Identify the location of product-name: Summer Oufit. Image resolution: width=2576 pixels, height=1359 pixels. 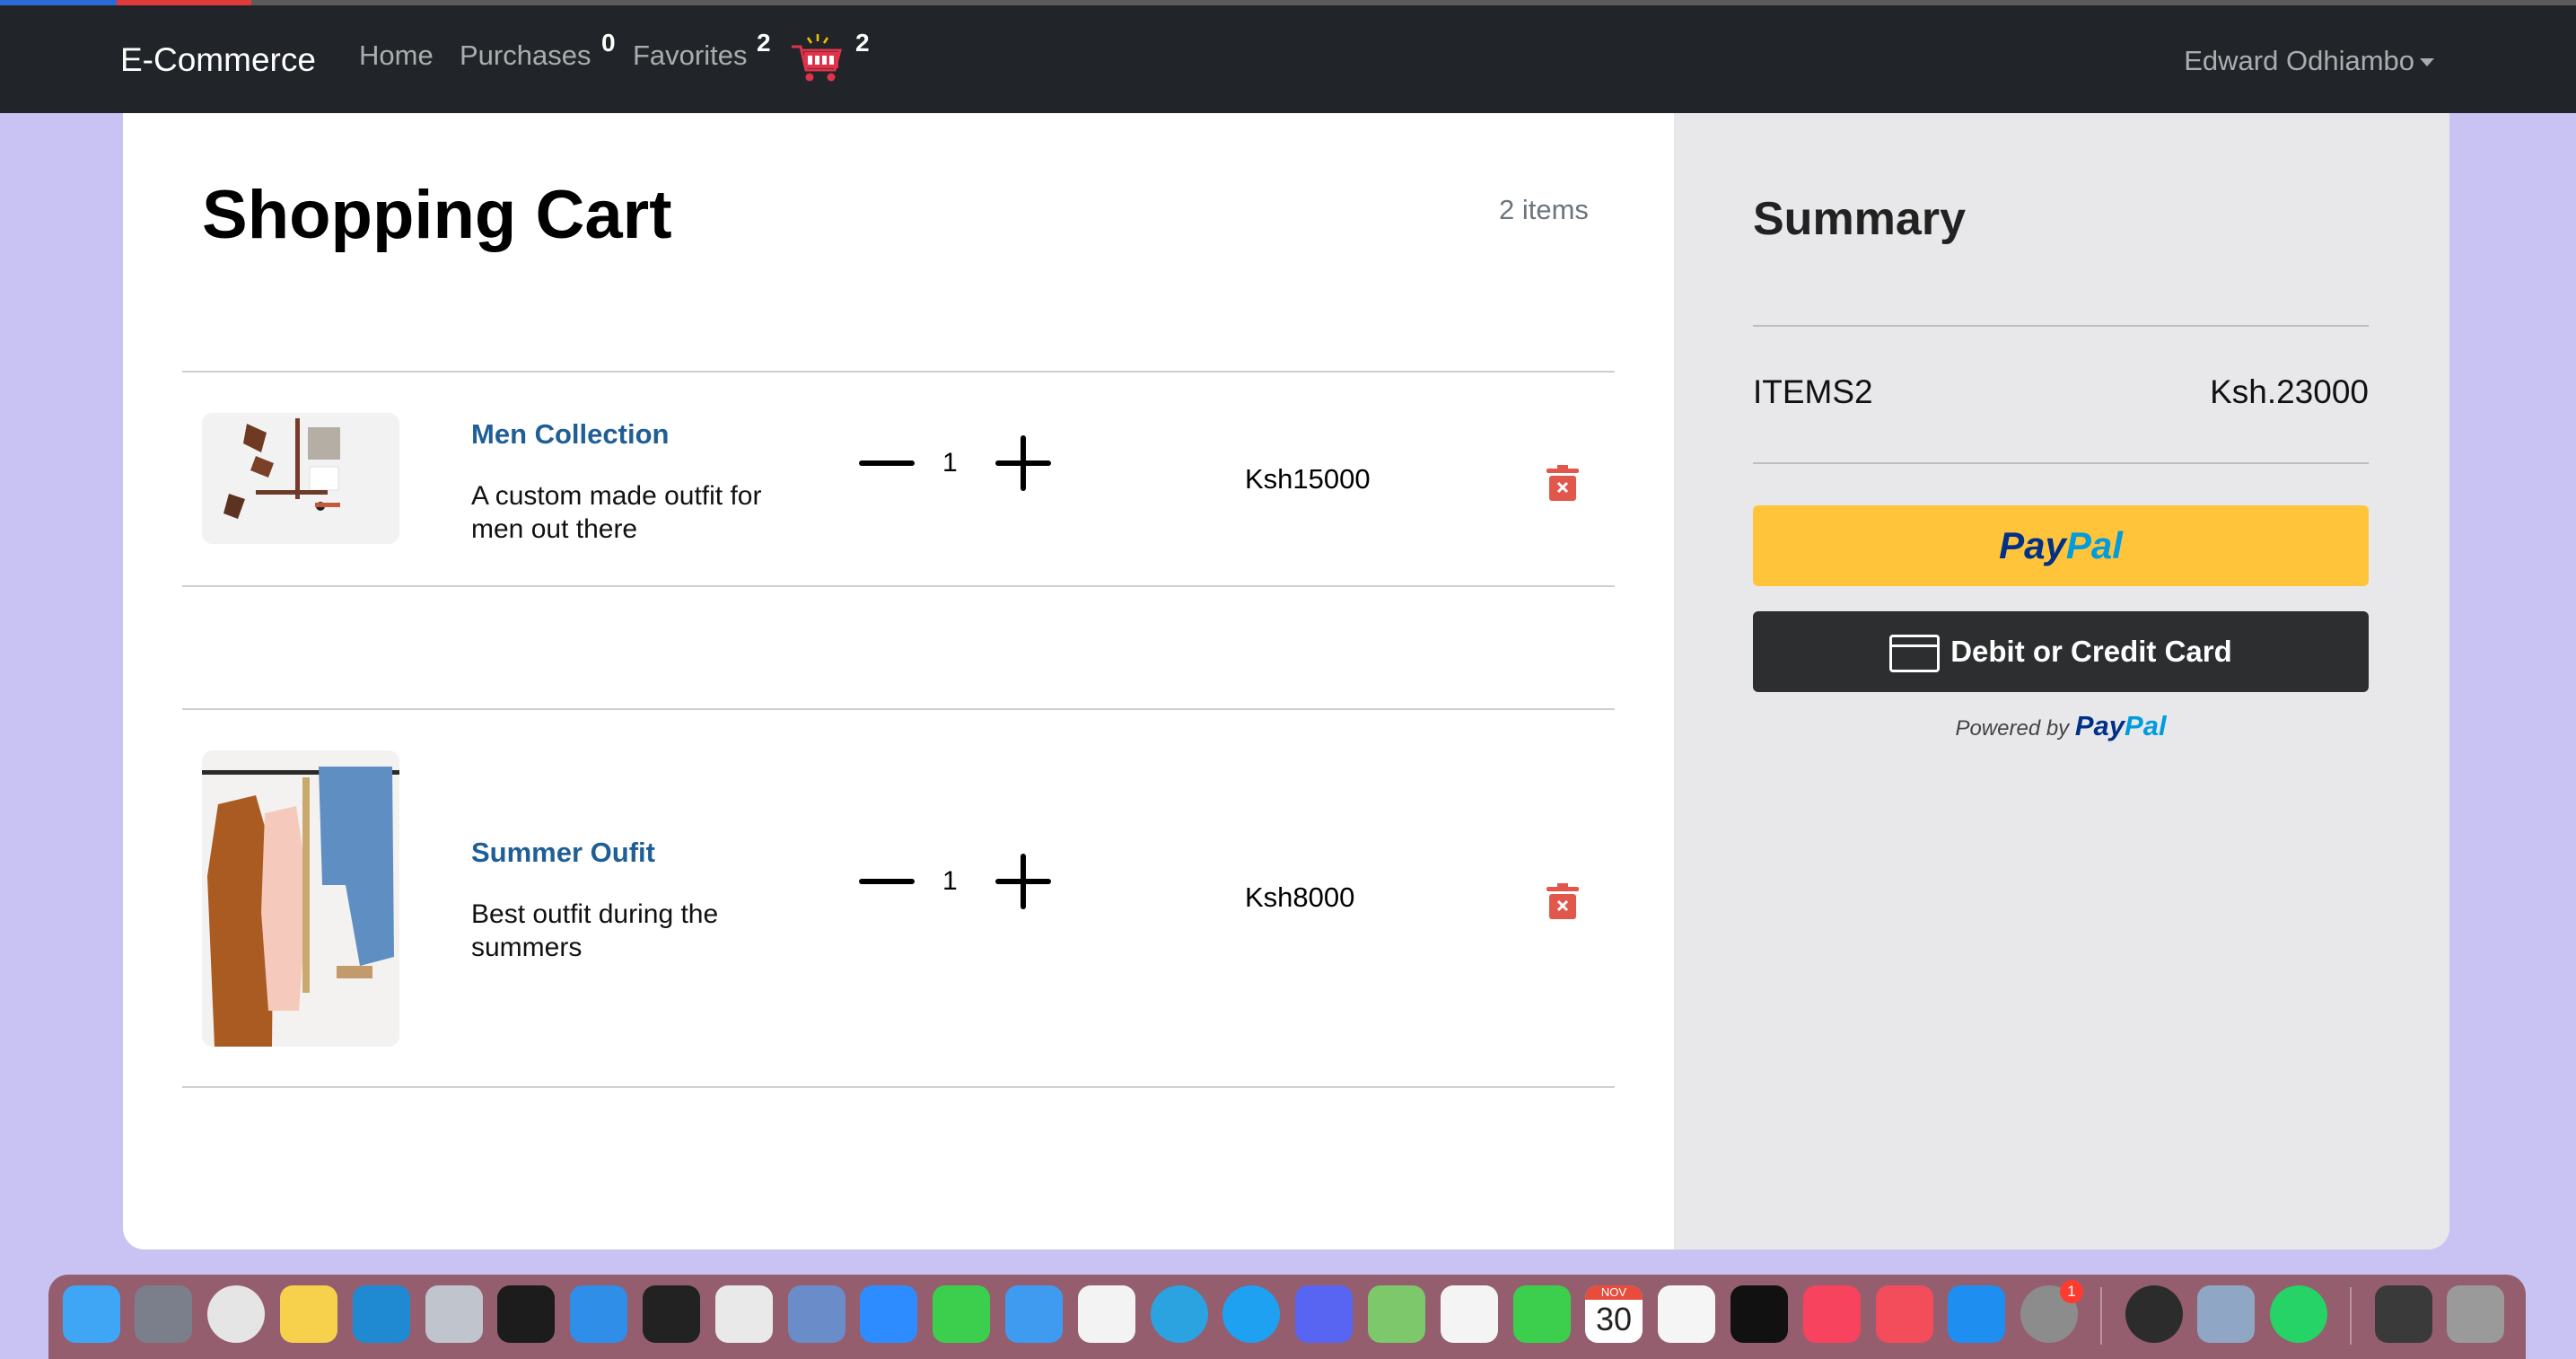
(563, 853).